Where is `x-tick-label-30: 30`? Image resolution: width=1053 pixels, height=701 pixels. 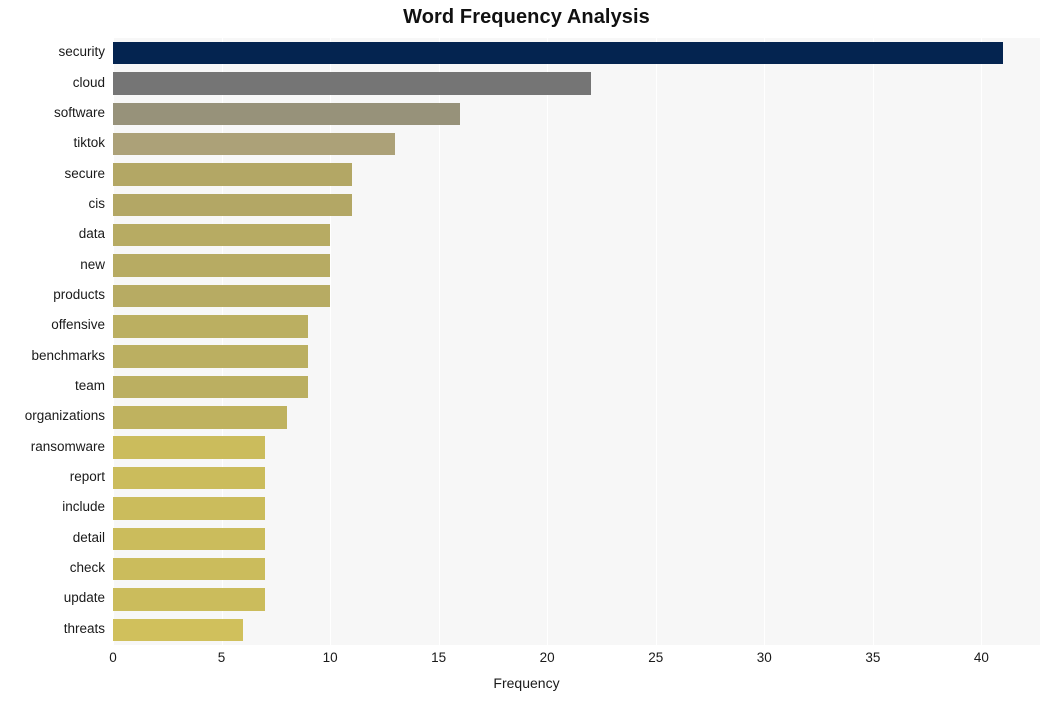 x-tick-label-30: 30 is located at coordinates (764, 657).